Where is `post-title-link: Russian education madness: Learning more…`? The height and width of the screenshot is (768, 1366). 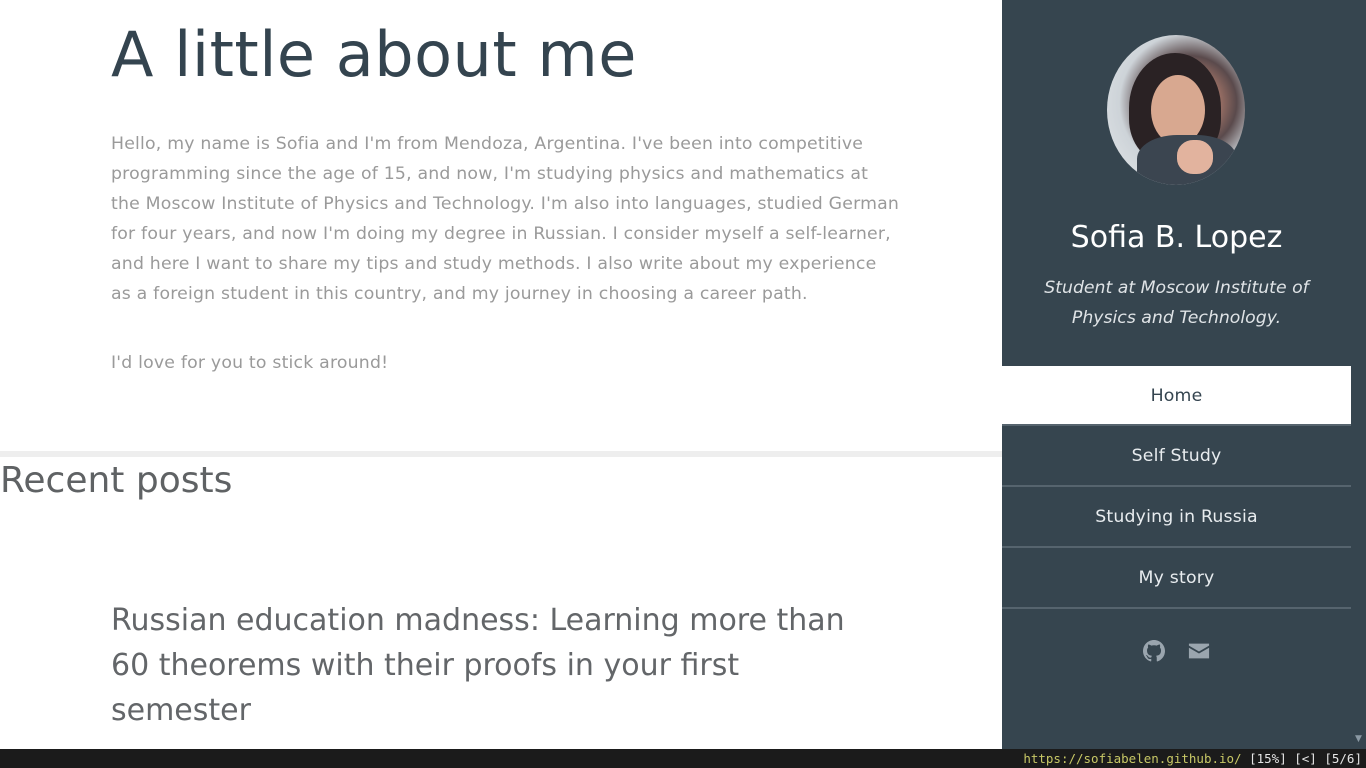
post-title-link: Russian education madness: Learning more… is located at coordinates (496, 665).